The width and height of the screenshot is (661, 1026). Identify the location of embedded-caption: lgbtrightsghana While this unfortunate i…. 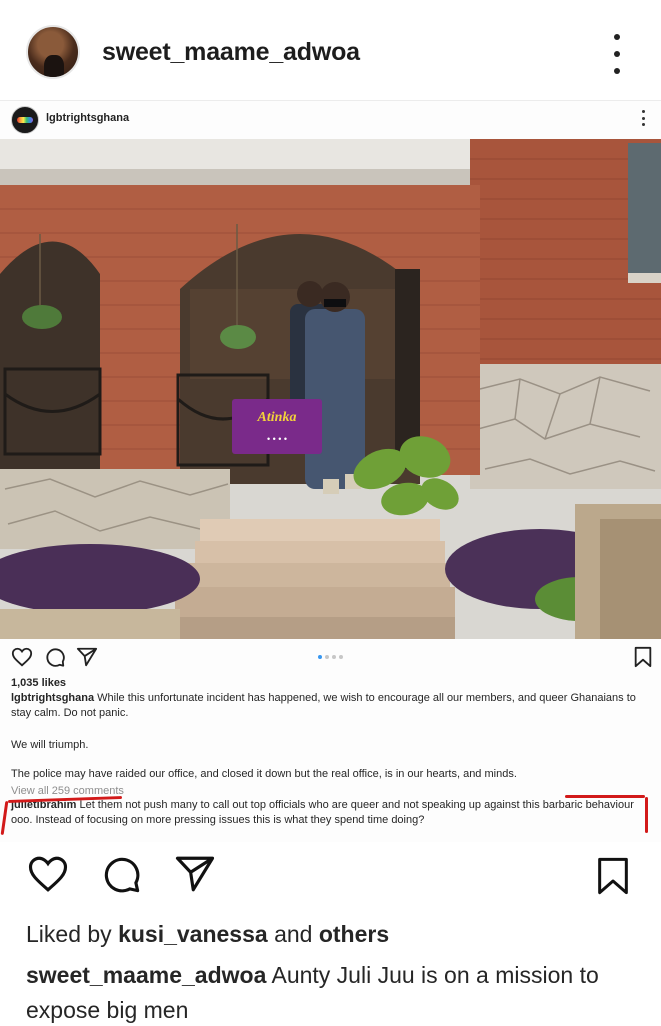
(331, 706).